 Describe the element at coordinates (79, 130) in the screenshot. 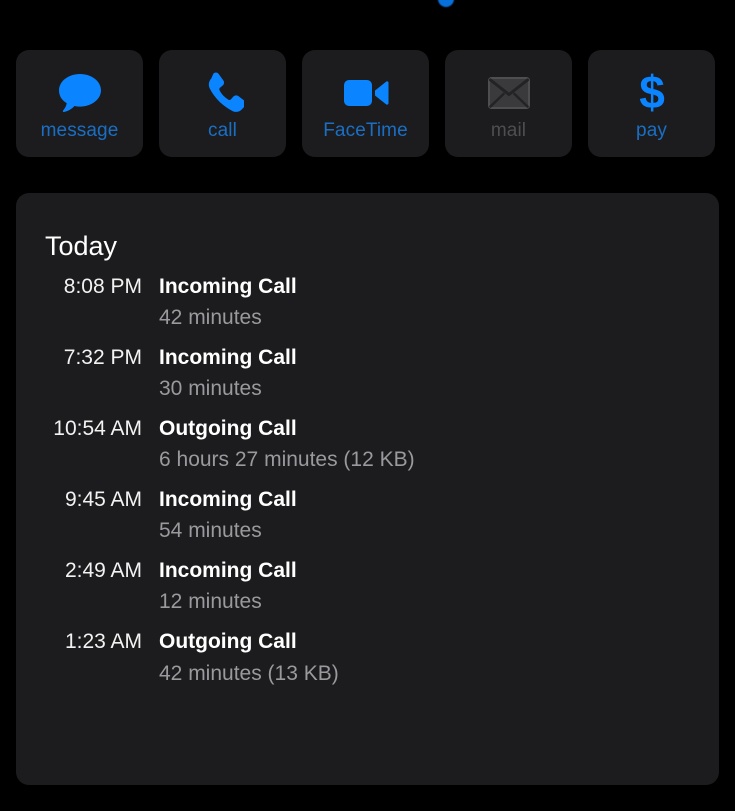

I see `action-label-message: message` at that location.